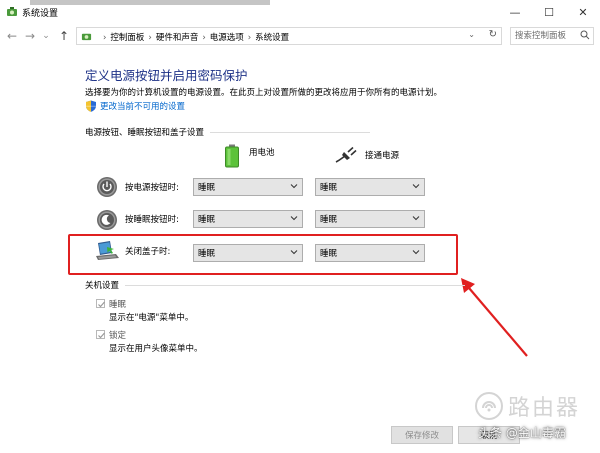 This screenshot has height=453, width=600. I want to click on column-battery: 用电池, so click(249, 156).